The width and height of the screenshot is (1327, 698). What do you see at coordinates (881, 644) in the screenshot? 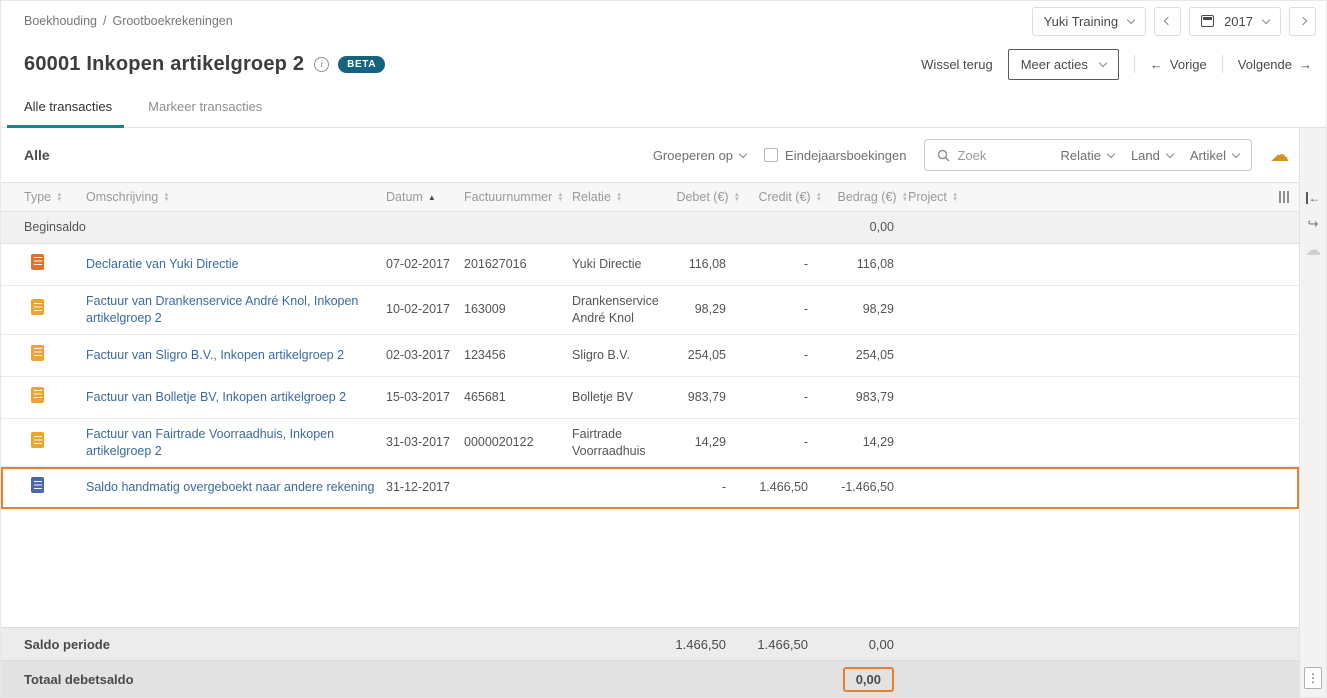
I see `saldo-periode-bedrag: 0,00` at bounding box center [881, 644].